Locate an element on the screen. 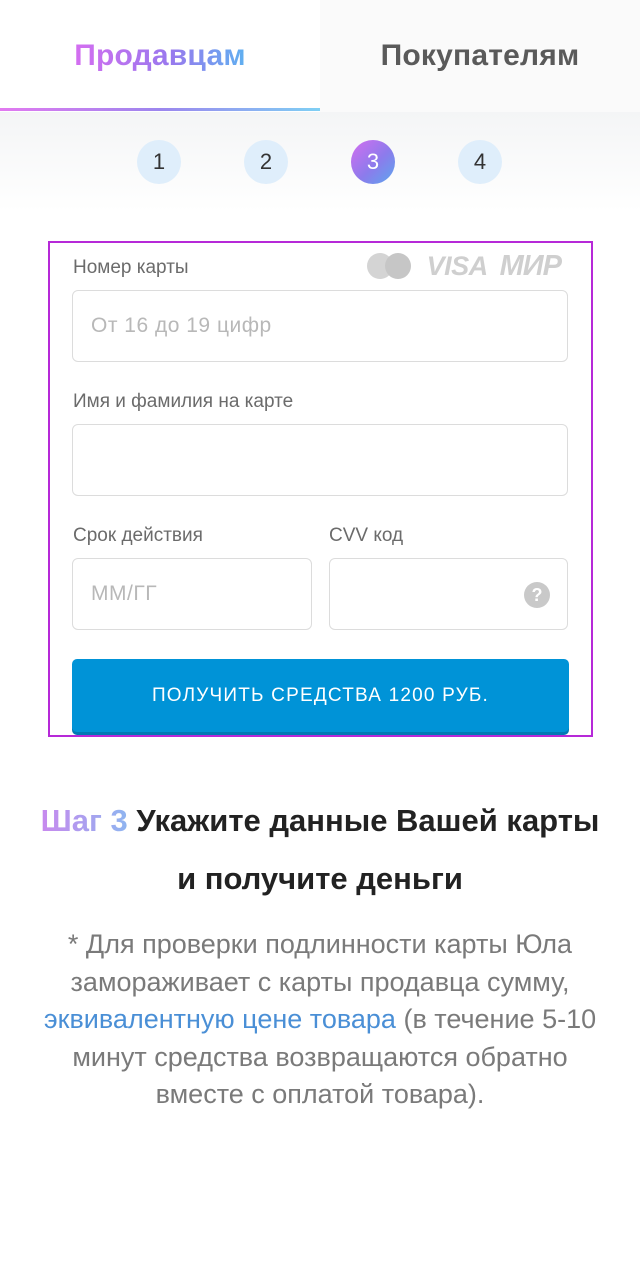 This screenshot has width=640, height=1280. tab-buyers-label: Покупателям is located at coordinates (480, 55).